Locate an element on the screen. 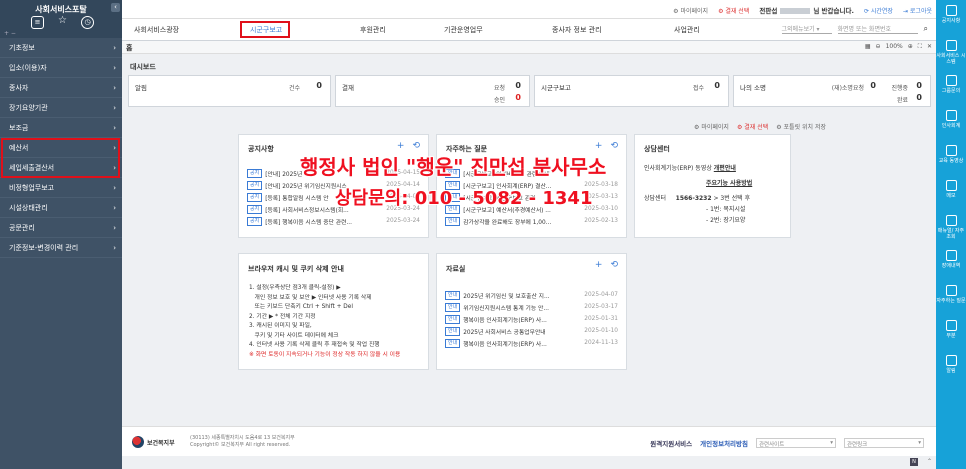  notice-icon is located at coordinates (951, 10).